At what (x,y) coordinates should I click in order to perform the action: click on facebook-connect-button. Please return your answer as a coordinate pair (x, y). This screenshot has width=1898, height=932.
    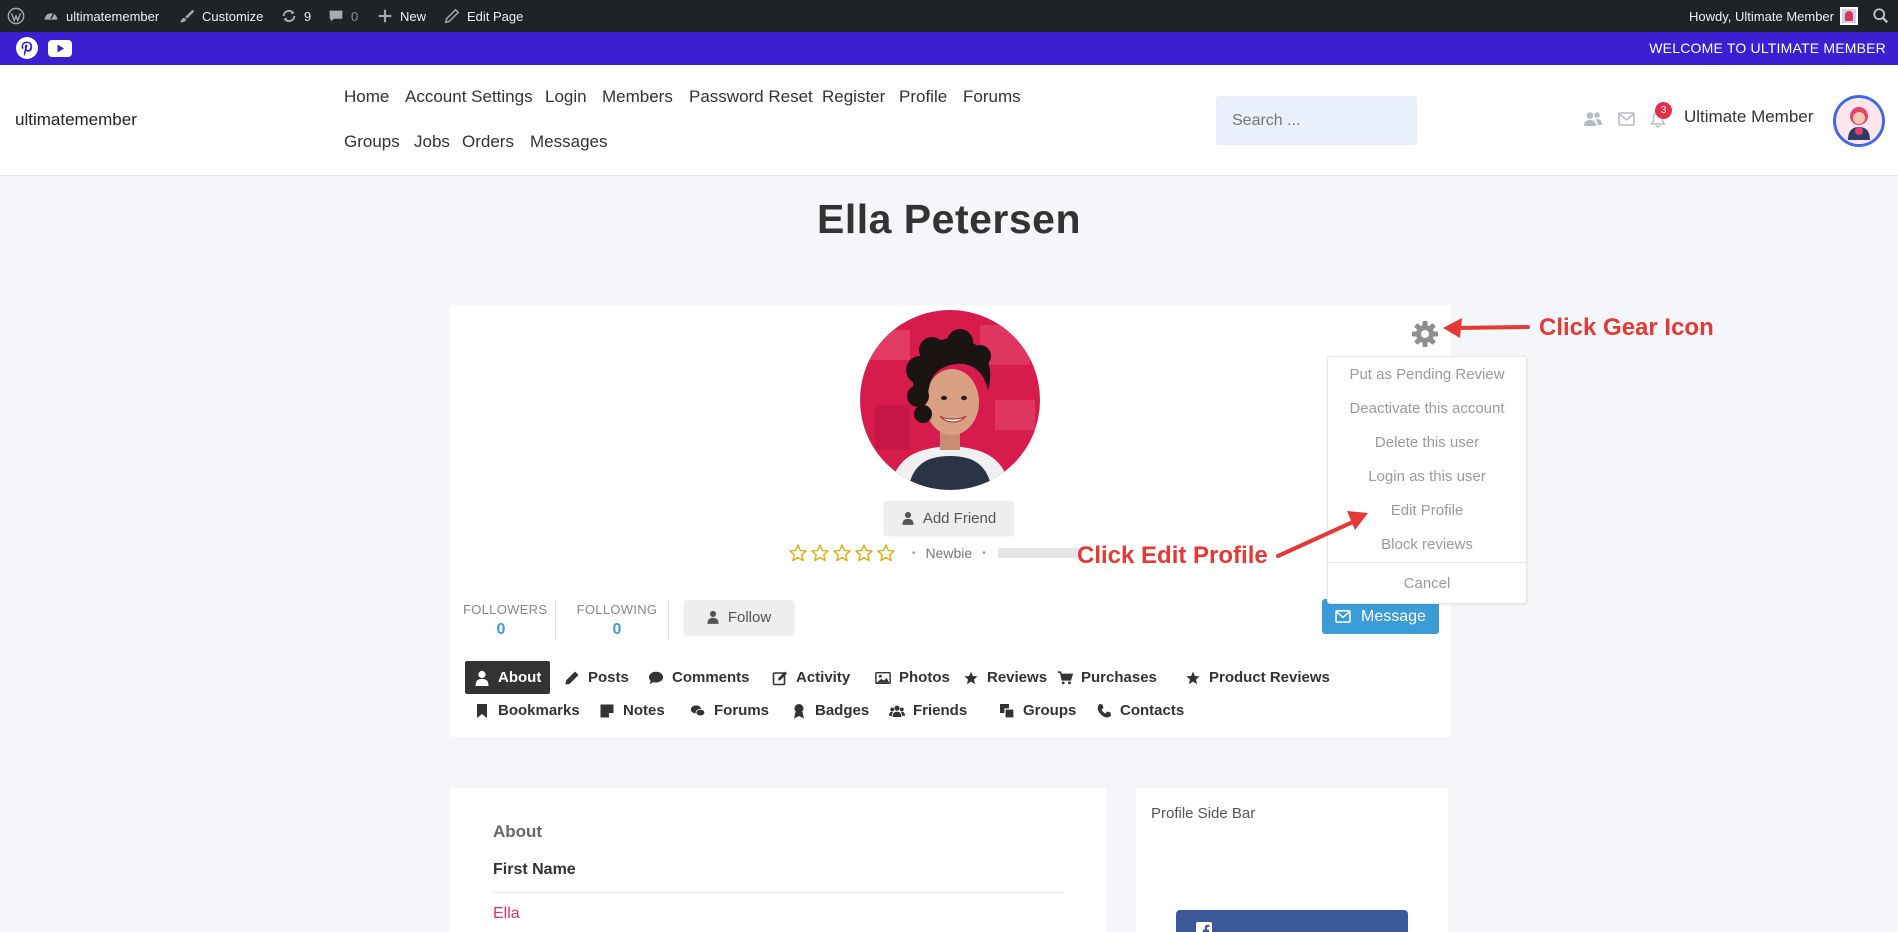
    Looking at the image, I should click on (1292, 921).